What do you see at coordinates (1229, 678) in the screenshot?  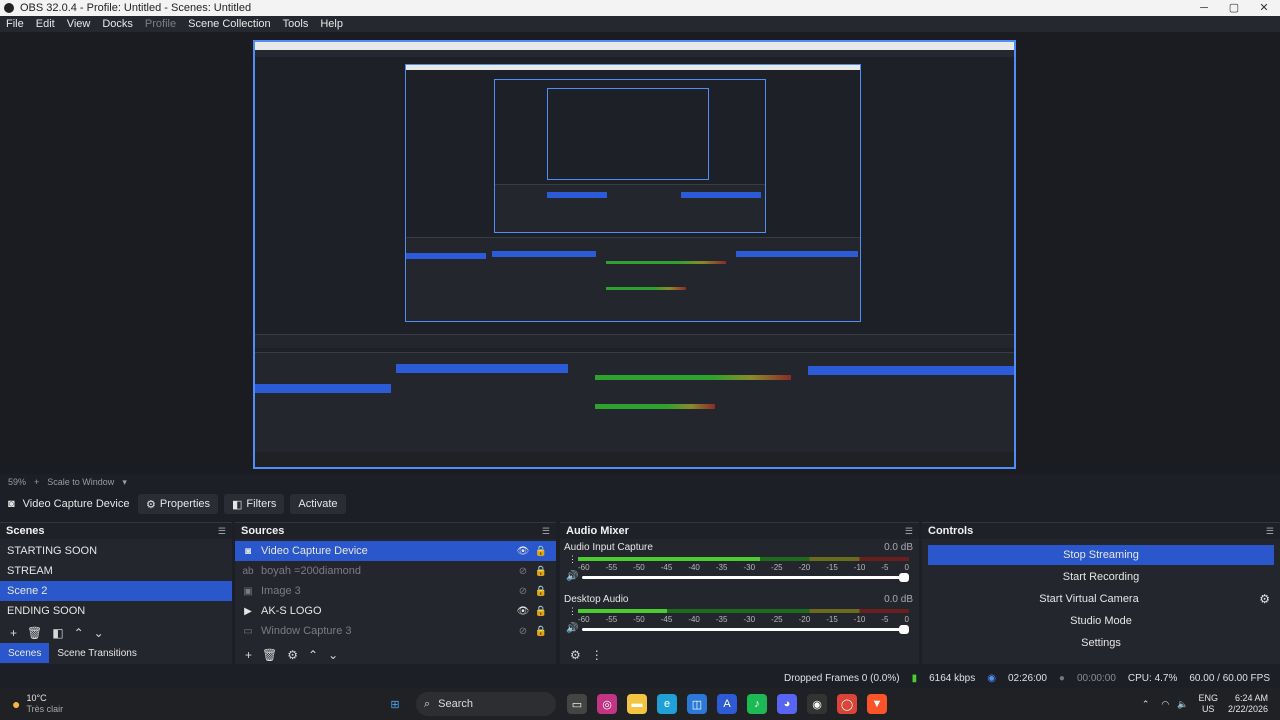 I see `fps: 60.00 / 60.00 FPS` at bounding box center [1229, 678].